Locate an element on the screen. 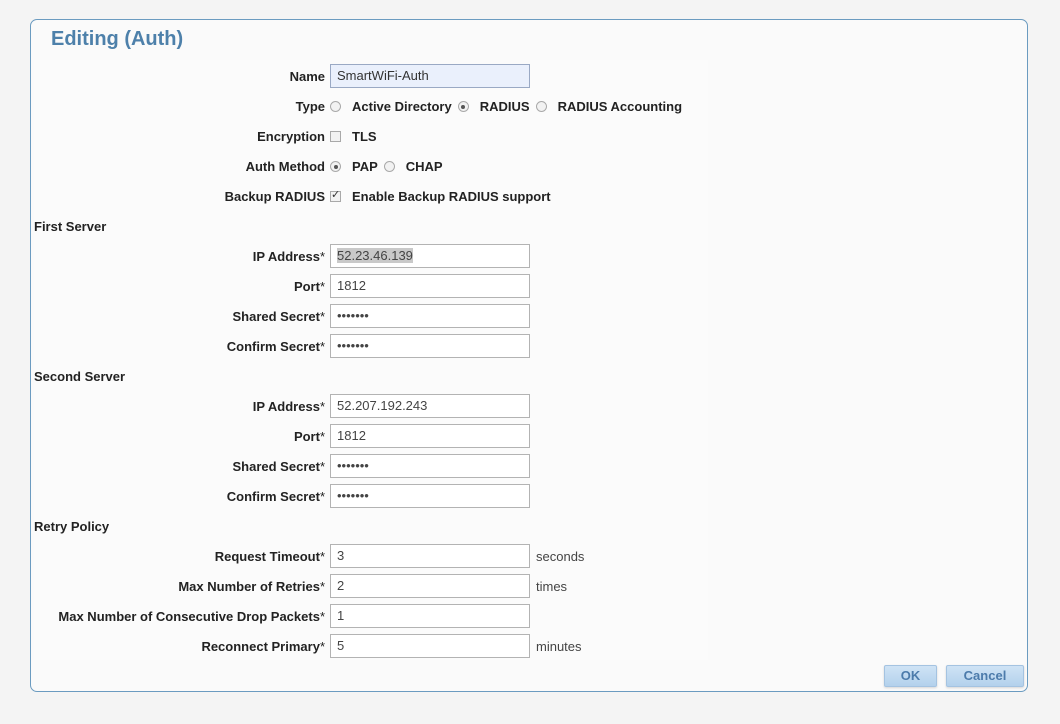 This screenshot has height=724, width=1060. encryption-label: Encryption is located at coordinates (291, 136).